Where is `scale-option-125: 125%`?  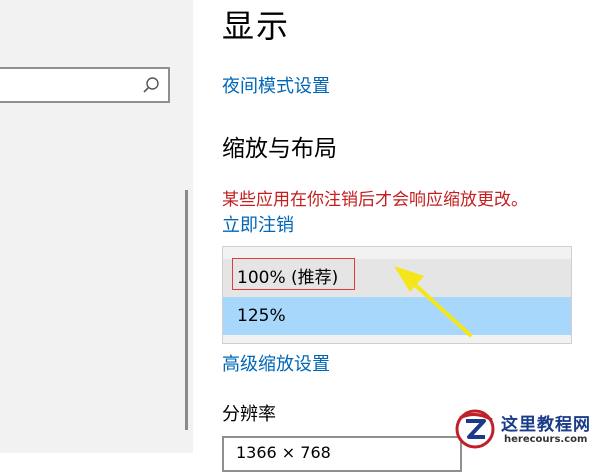 scale-option-125: 125% is located at coordinates (397, 316).